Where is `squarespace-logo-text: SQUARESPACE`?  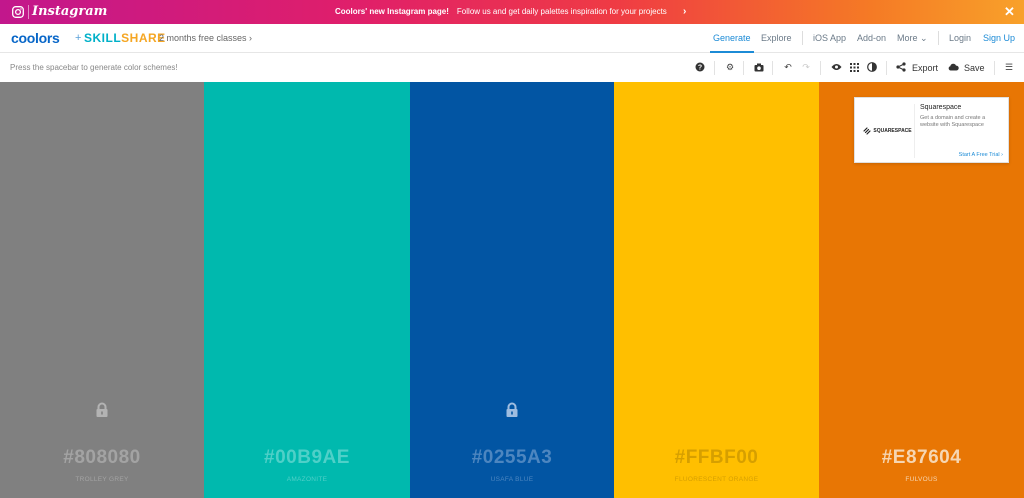 squarespace-logo-text: SQUARESPACE is located at coordinates (892, 131).